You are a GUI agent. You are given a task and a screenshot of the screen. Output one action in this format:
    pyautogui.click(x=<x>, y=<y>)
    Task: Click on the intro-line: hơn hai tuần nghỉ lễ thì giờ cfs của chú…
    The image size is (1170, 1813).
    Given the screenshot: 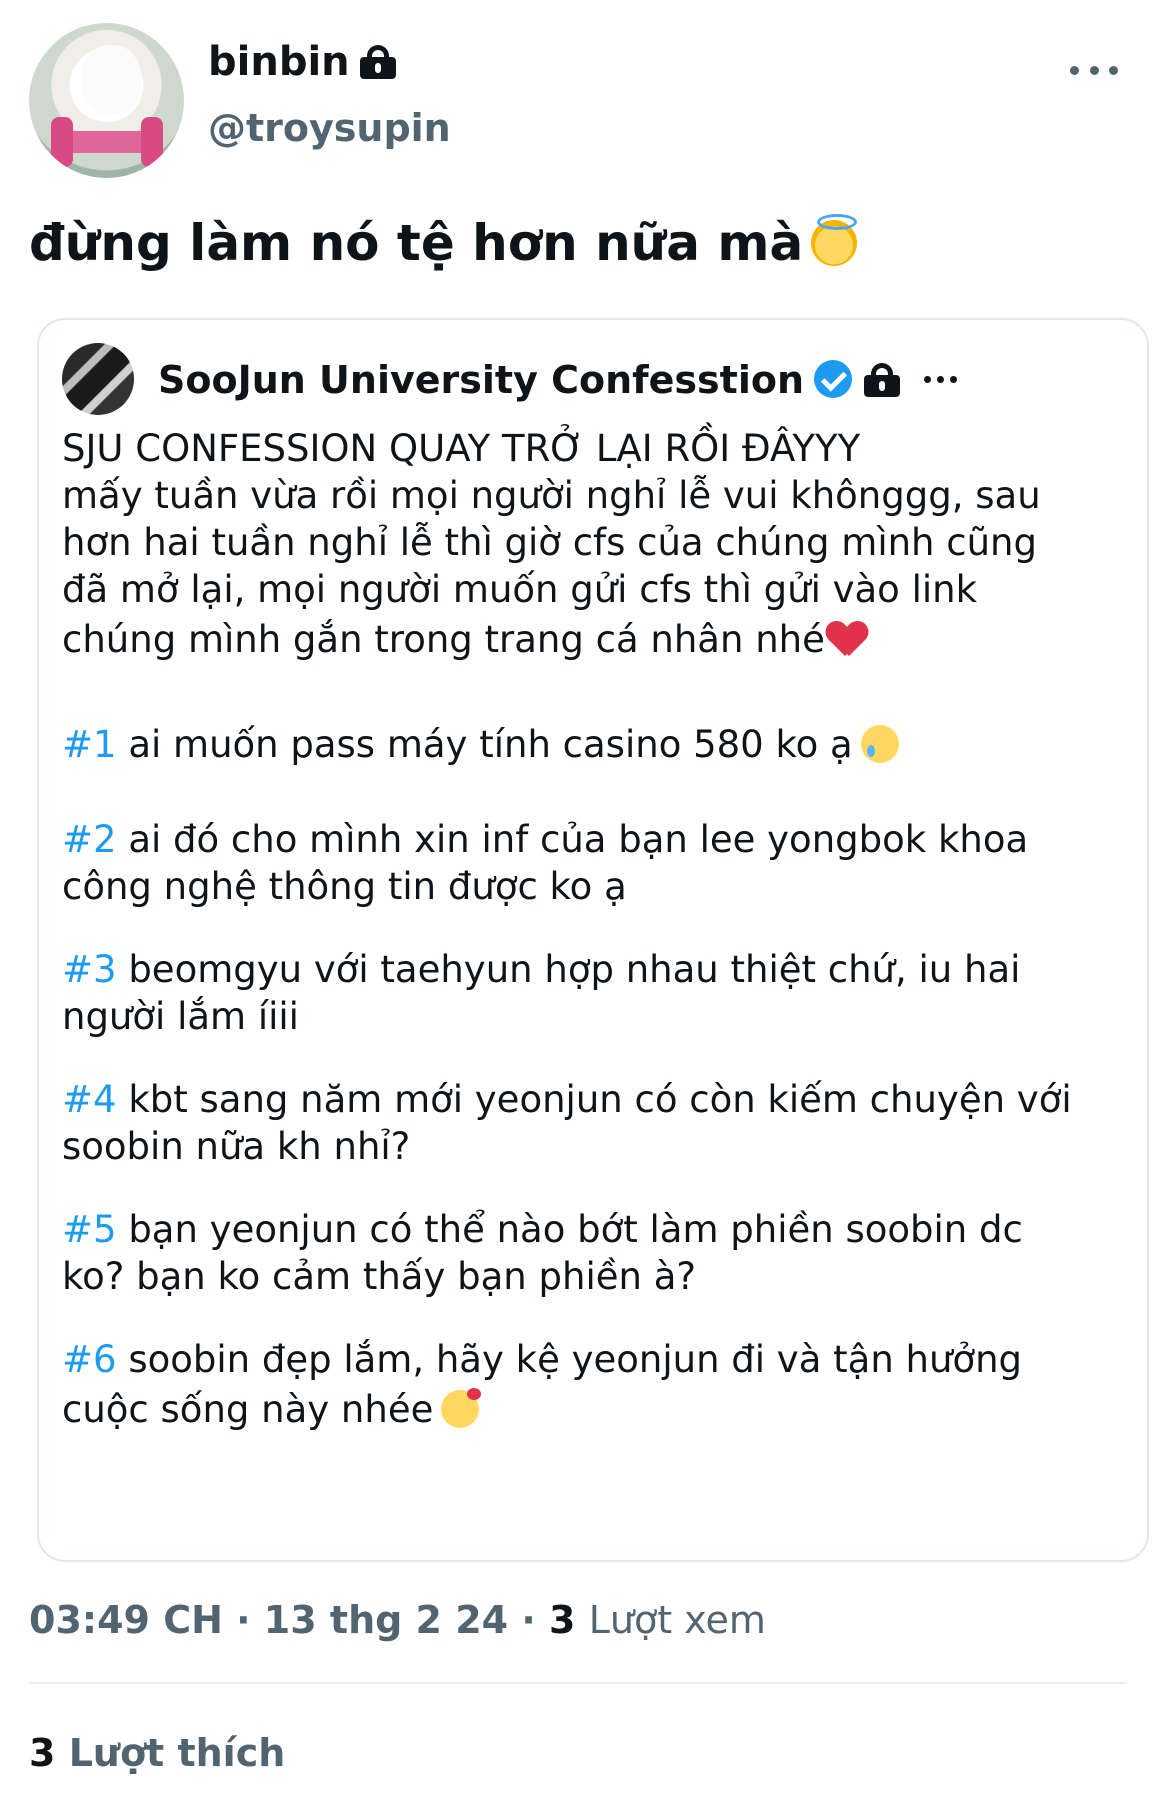 What is the action you would take?
    pyautogui.click(x=549, y=542)
    